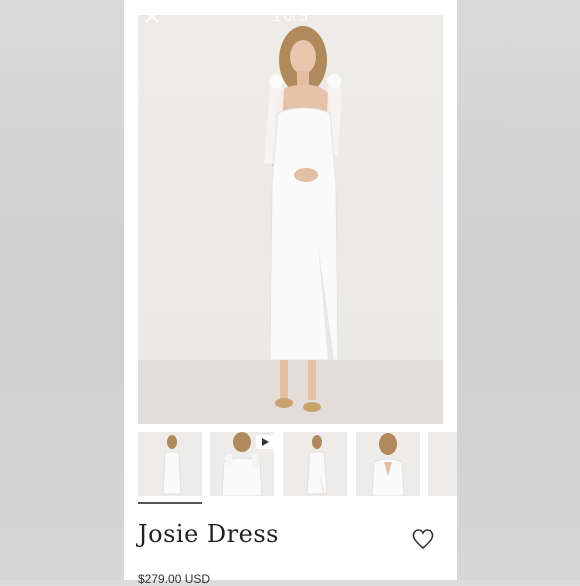  Describe the element at coordinates (290, 16) in the screenshot. I see `image-counter: 1 of 5` at that location.